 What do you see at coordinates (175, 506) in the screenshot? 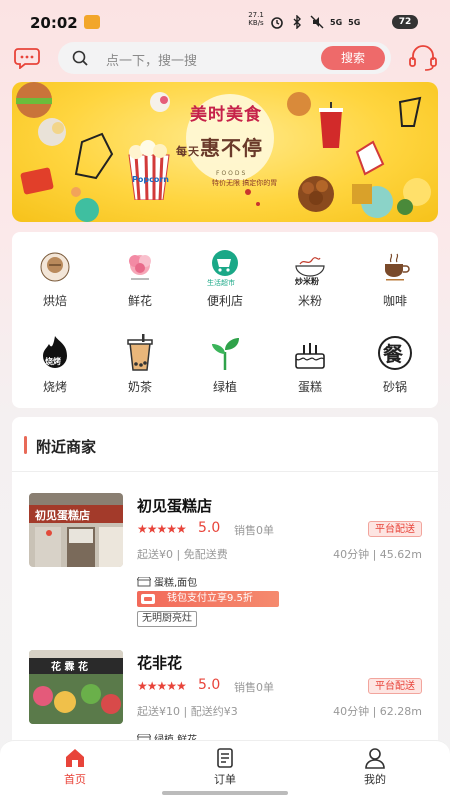
I see `store-name: 初见蛋糕店` at bounding box center [175, 506].